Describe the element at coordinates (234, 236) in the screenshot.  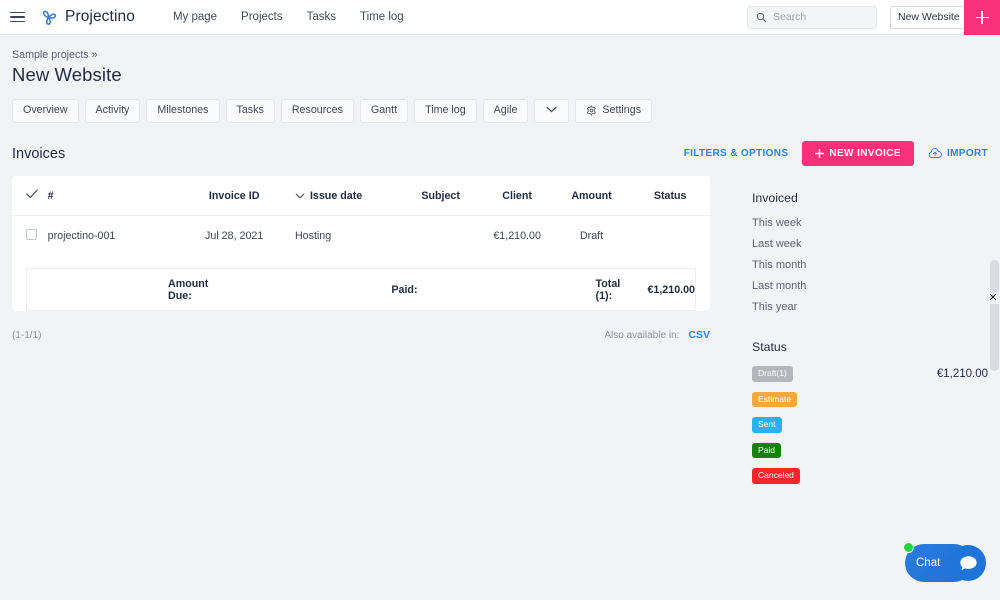
I see `cell-invoice-id: Jul 28, 2021` at that location.